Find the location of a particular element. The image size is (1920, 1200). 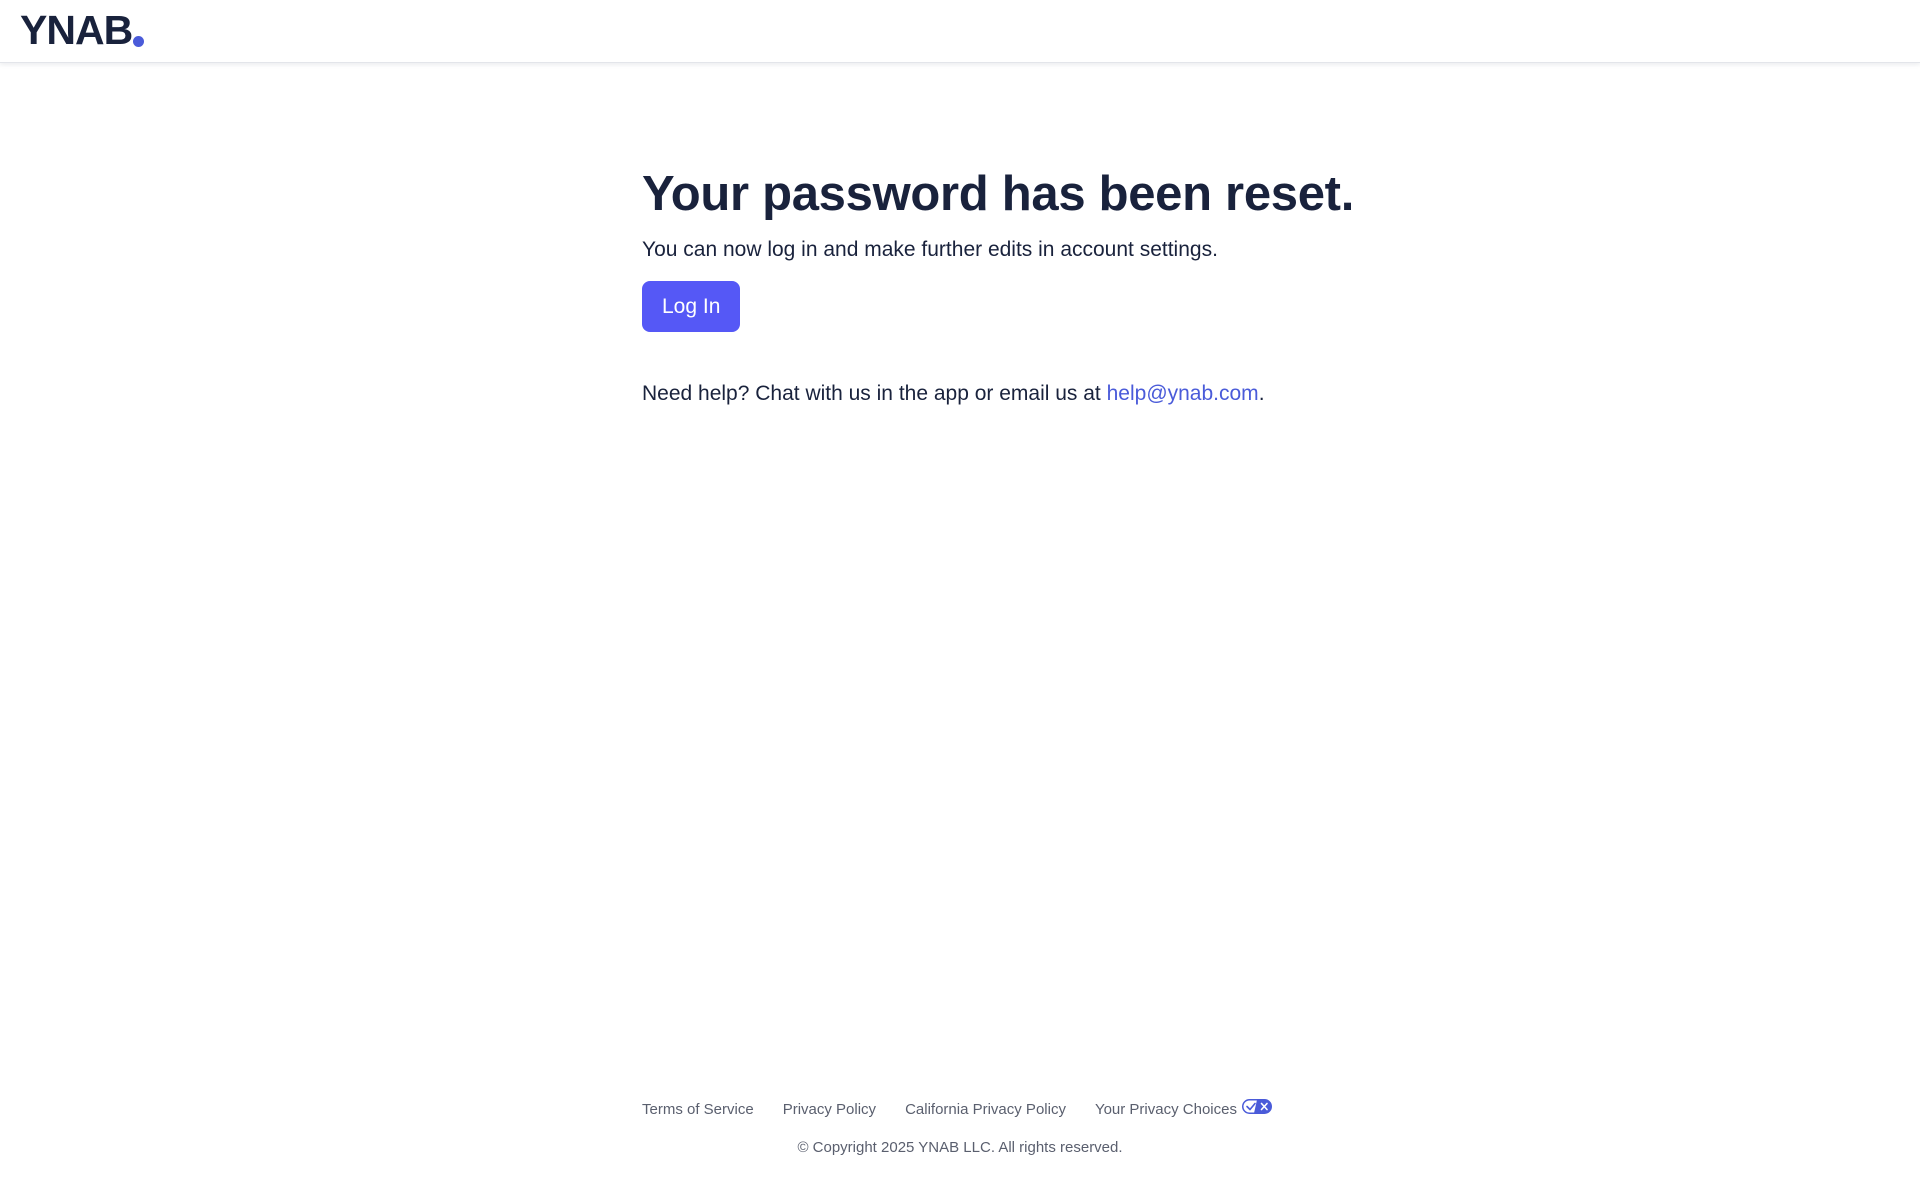

help-email-link: help@ynab.com is located at coordinates (1183, 393).